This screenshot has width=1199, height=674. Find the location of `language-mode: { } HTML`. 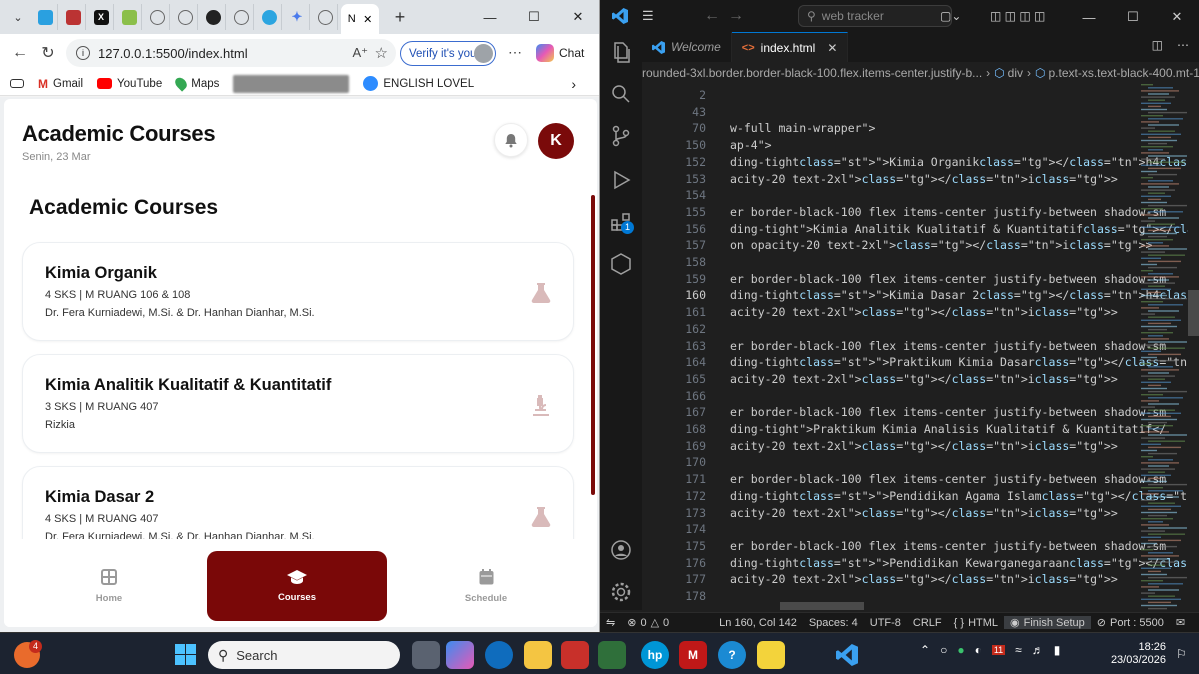

language-mode: { } HTML is located at coordinates (976, 623).